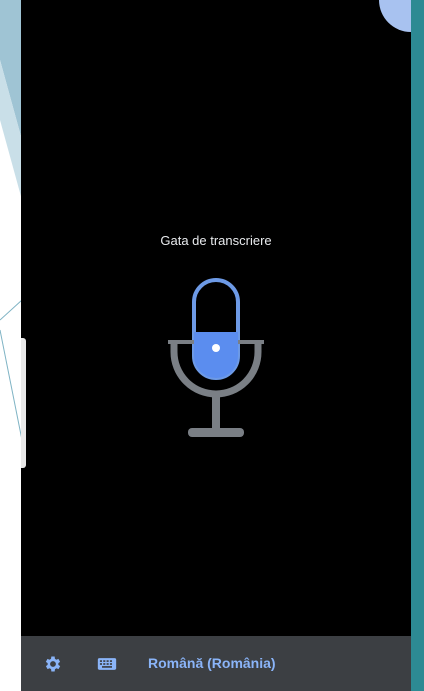 The width and height of the screenshot is (424, 691). Describe the element at coordinates (417, 345) in the screenshot. I see `right-edge-strip` at that location.